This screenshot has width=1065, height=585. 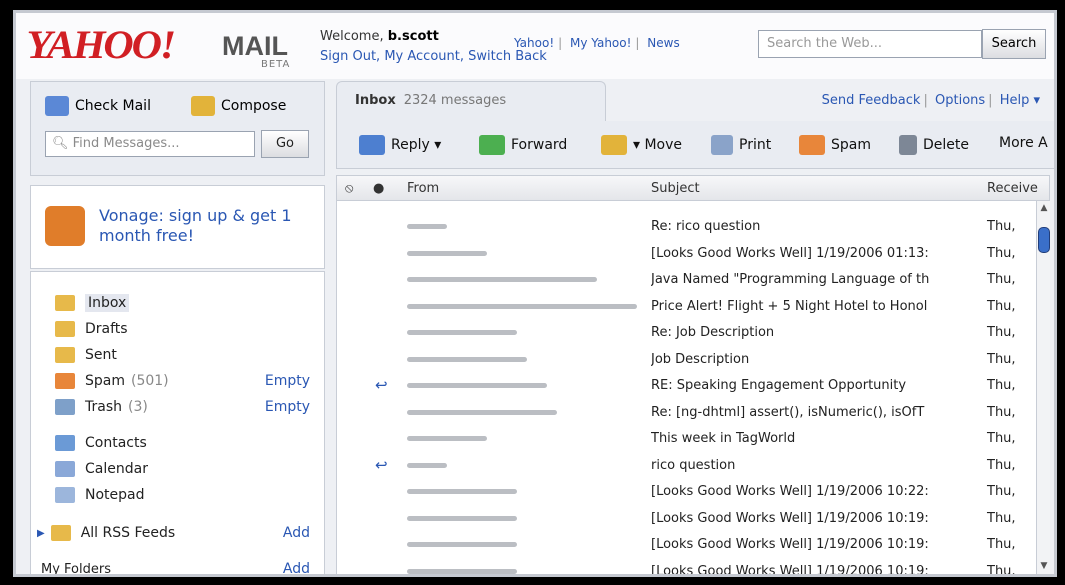 I want to click on my-yahoo-link: My Yahoo!, so click(x=600, y=43).